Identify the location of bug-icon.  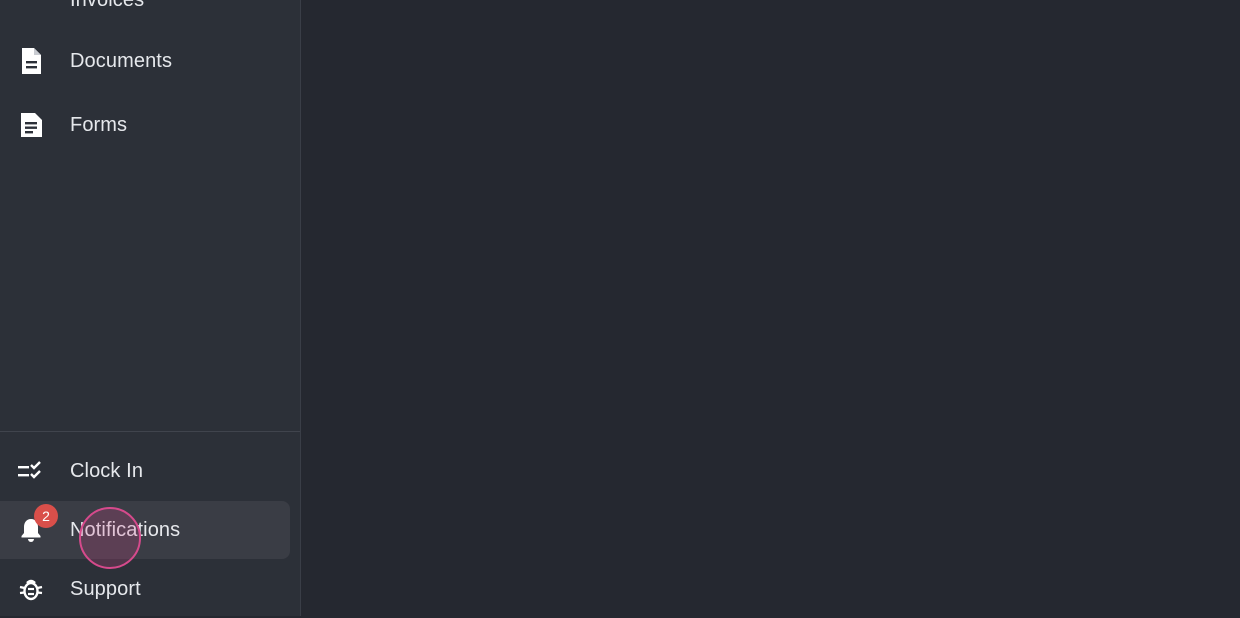
(31, 589).